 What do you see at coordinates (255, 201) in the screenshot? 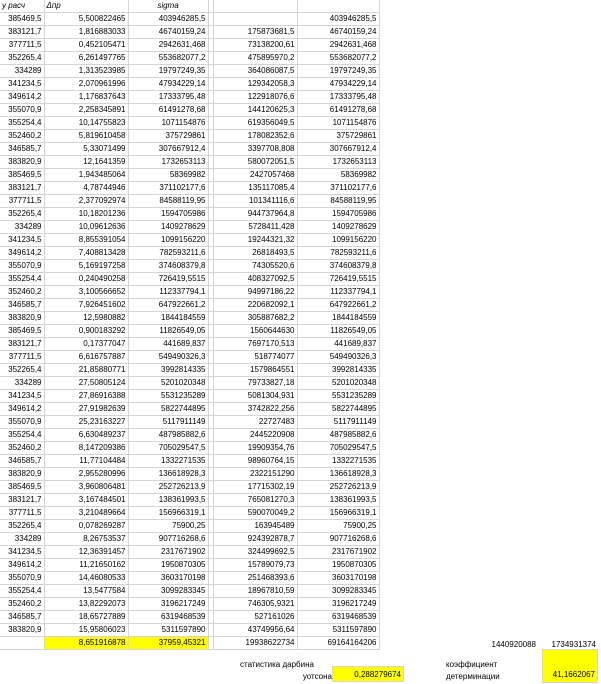
I see `cell: 101341116,6` at bounding box center [255, 201].